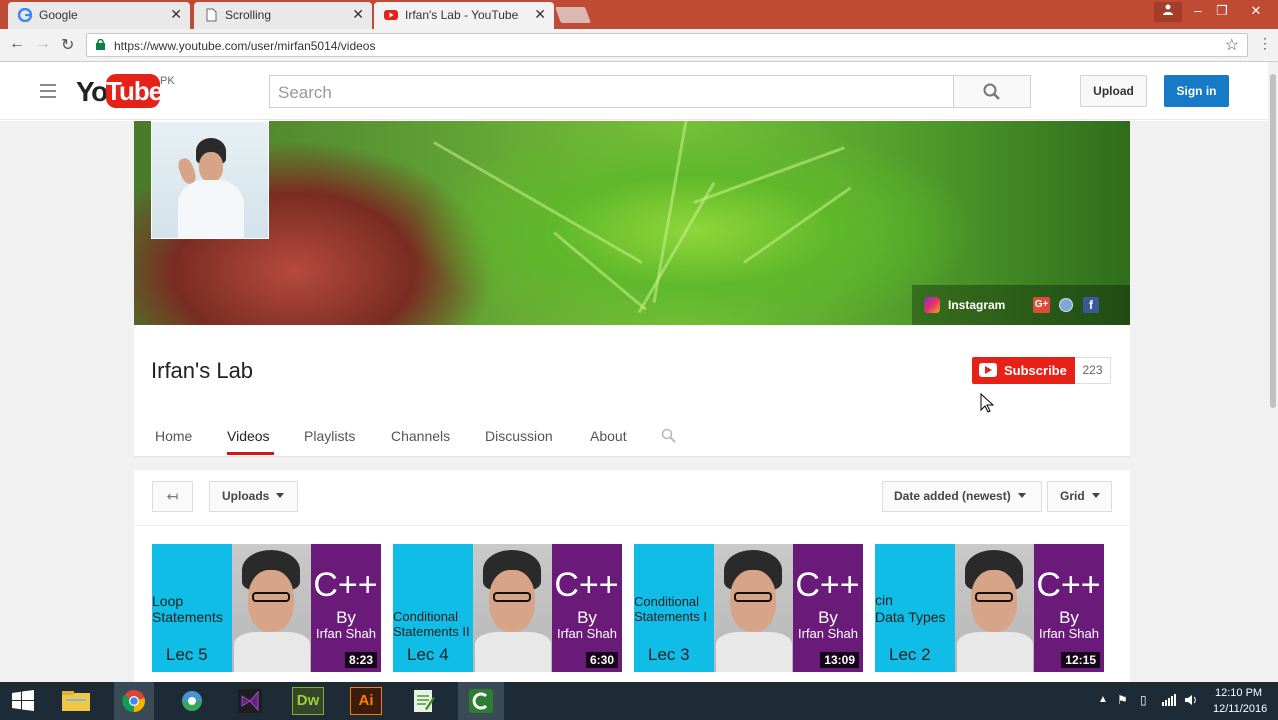 This screenshot has height=720, width=1278. I want to click on hamburger-menu-icon, so click(48, 93).